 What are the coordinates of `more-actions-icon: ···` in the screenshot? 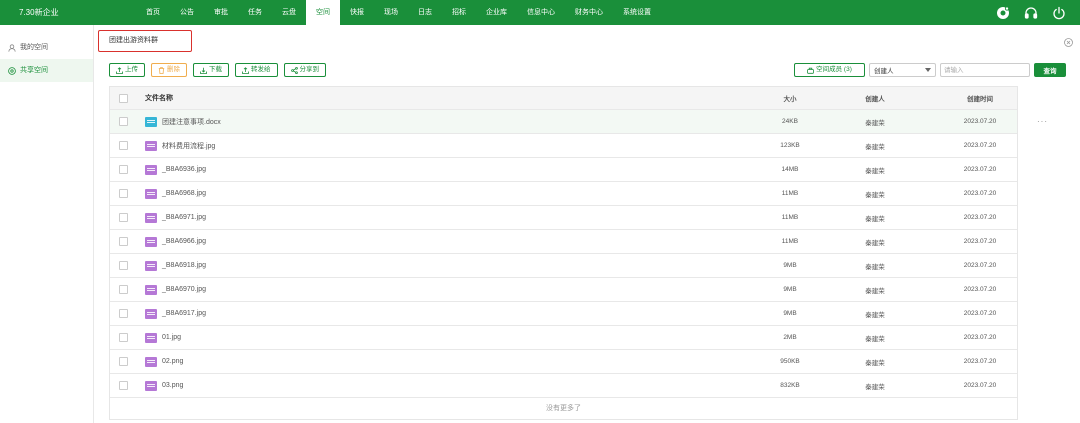 It's located at (1042, 121).